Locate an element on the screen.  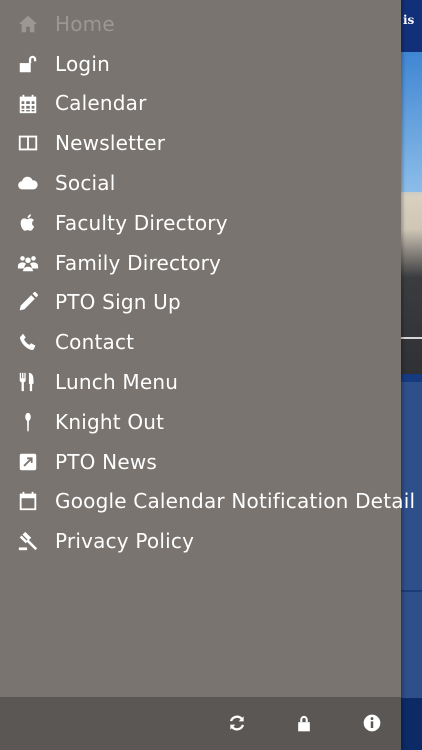
columns-icon is located at coordinates (27, 143).